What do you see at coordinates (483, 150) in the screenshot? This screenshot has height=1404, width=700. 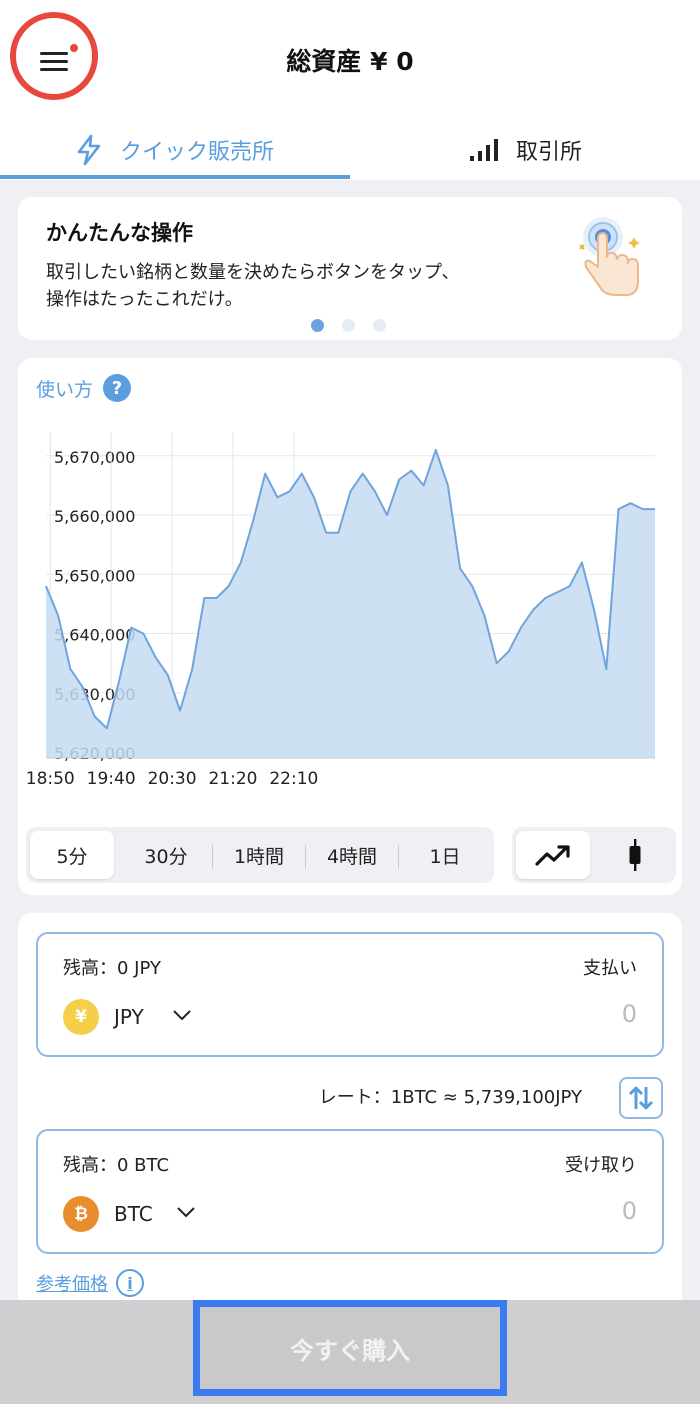 I see `signal-bars-icon` at bounding box center [483, 150].